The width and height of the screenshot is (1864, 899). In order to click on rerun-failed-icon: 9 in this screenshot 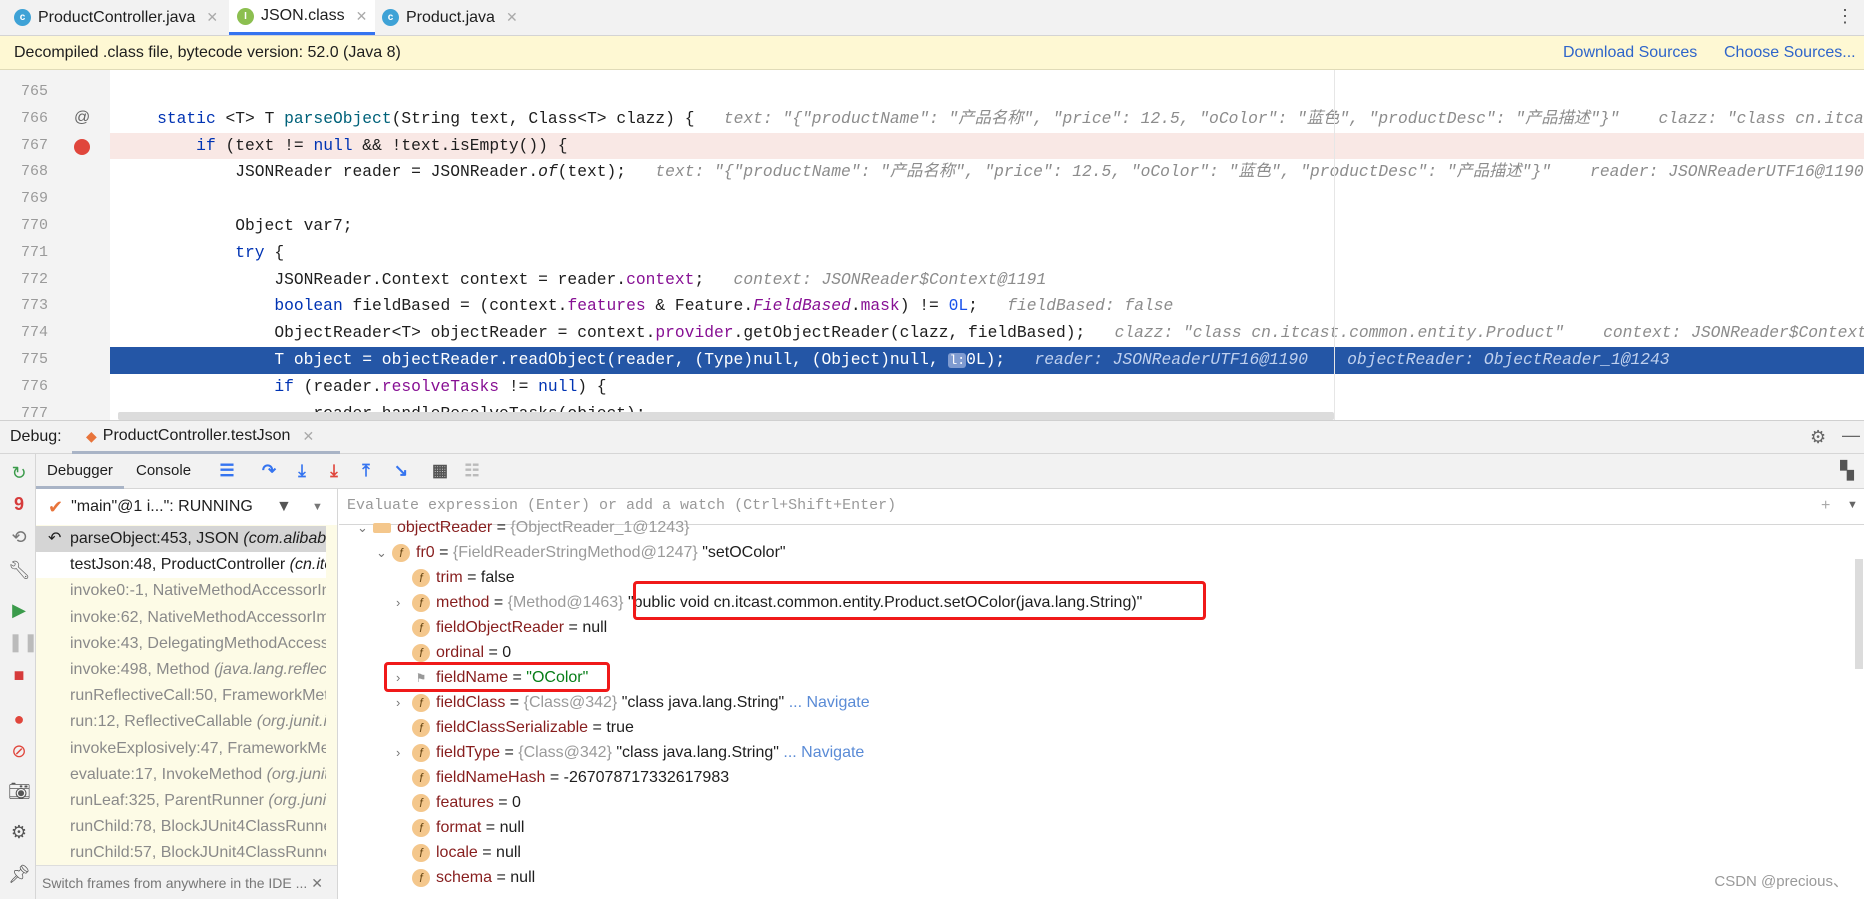, I will do `click(19, 504)`.